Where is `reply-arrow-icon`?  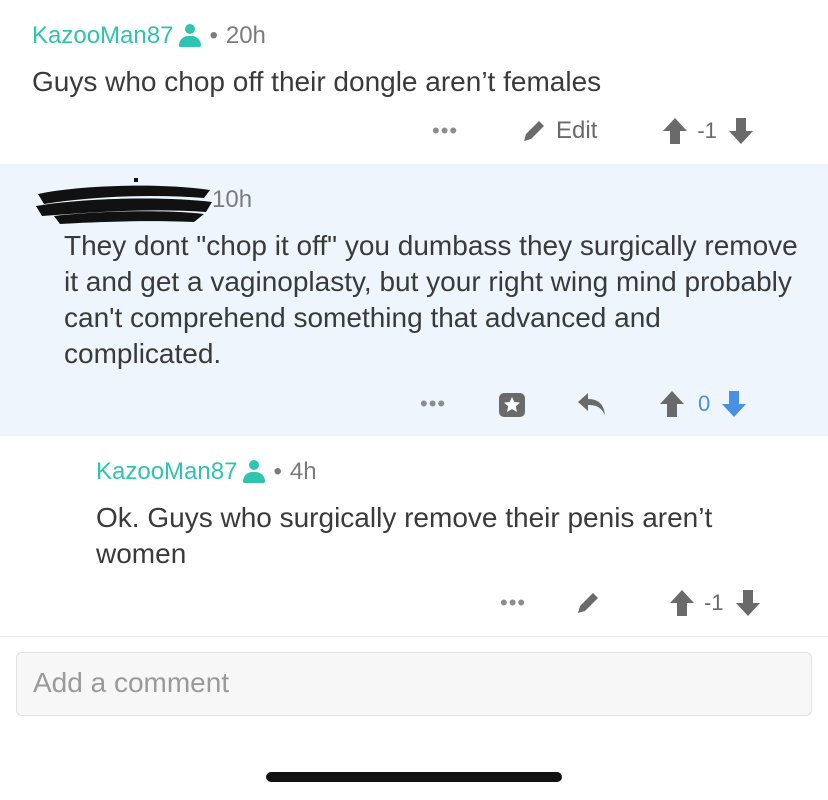
reply-arrow-icon is located at coordinates (592, 404).